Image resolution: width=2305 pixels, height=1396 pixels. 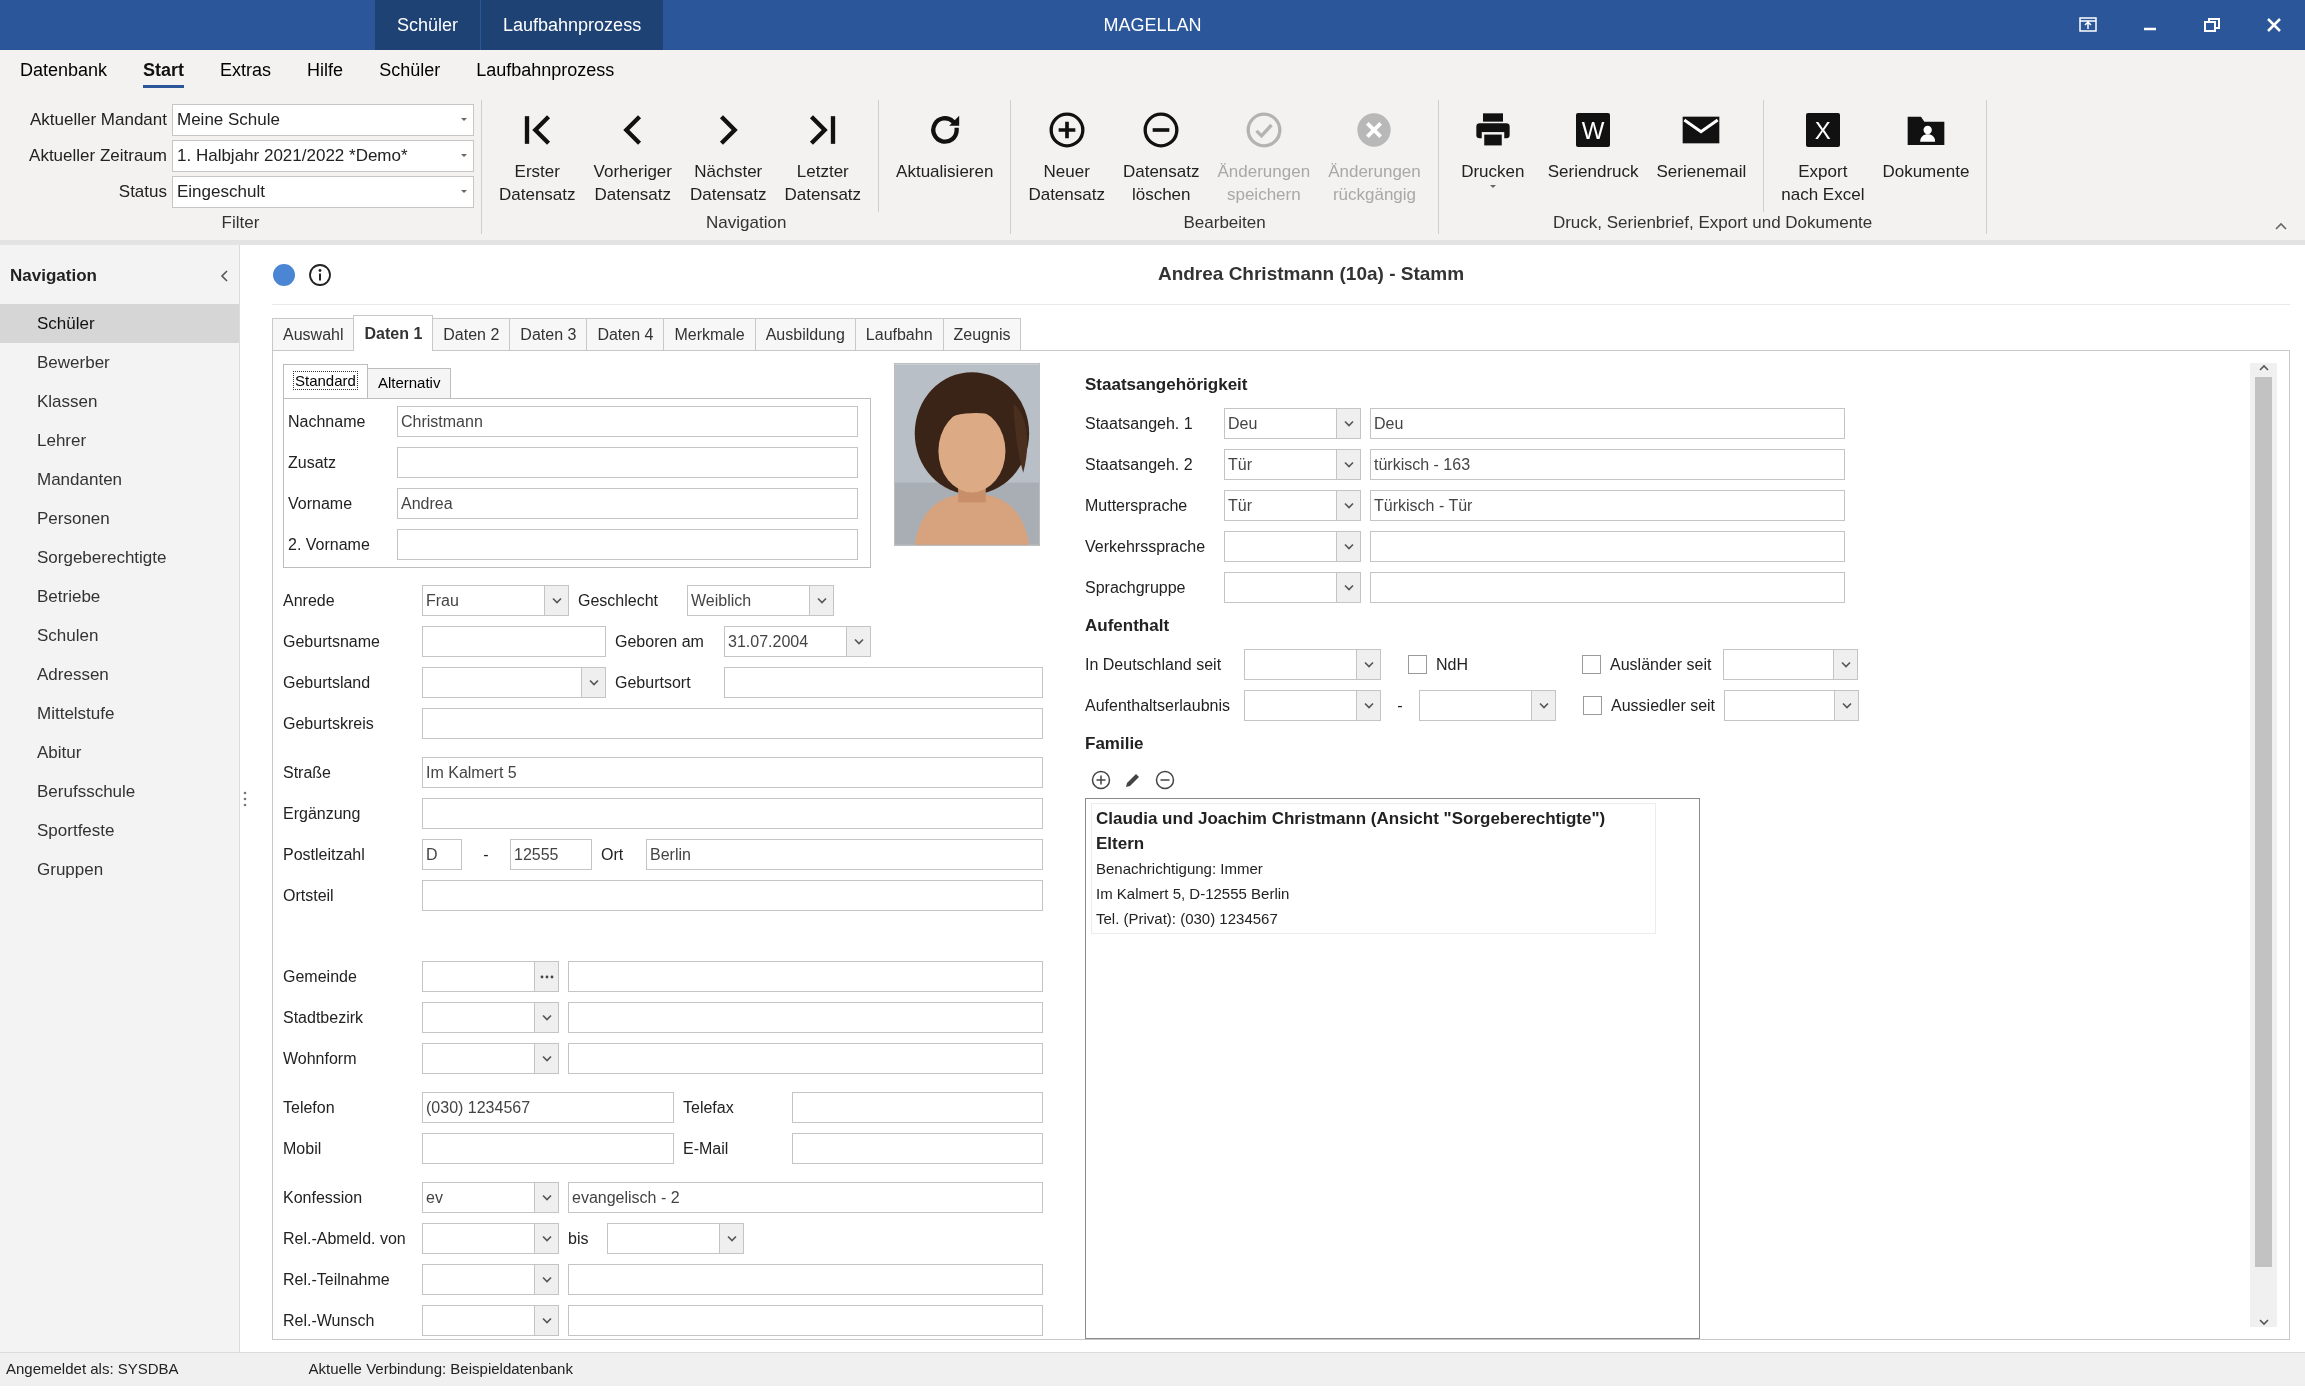 I want to click on toolbar-button: Serienemail, so click(x=1701, y=156).